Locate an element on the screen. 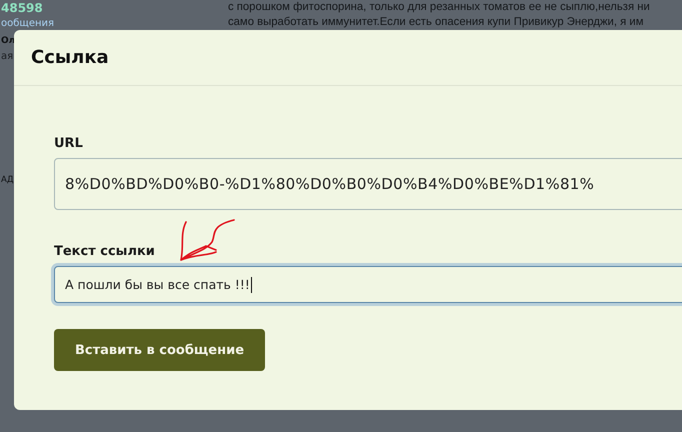  post-count: 48598 is located at coordinates (22, 8).